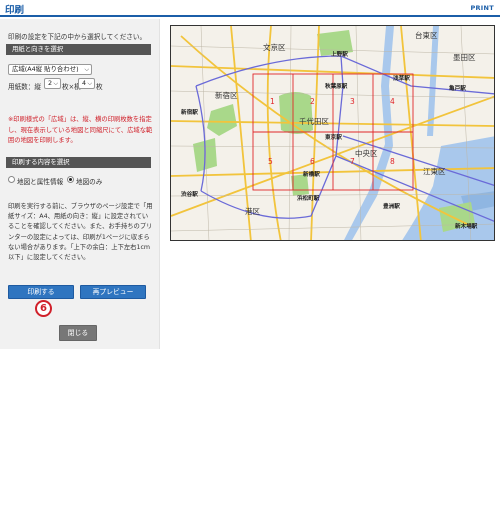 This screenshot has height=519, width=500. What do you see at coordinates (24, 87) in the screenshot?
I see `sheets-prefix: 用紙数：縦` at bounding box center [24, 87].